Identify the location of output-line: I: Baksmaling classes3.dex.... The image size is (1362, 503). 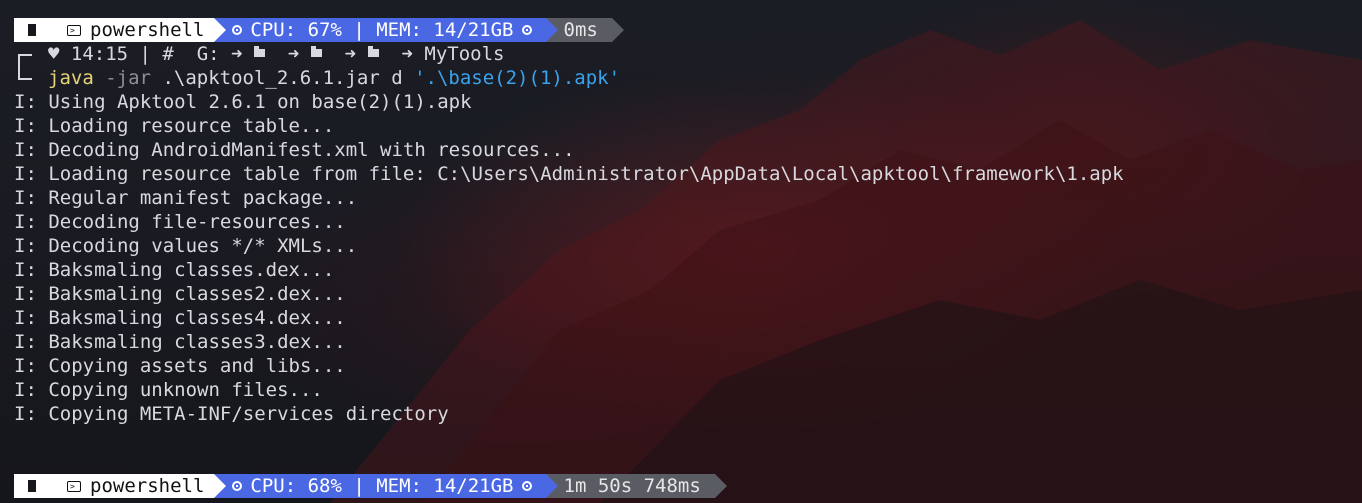
(180, 342).